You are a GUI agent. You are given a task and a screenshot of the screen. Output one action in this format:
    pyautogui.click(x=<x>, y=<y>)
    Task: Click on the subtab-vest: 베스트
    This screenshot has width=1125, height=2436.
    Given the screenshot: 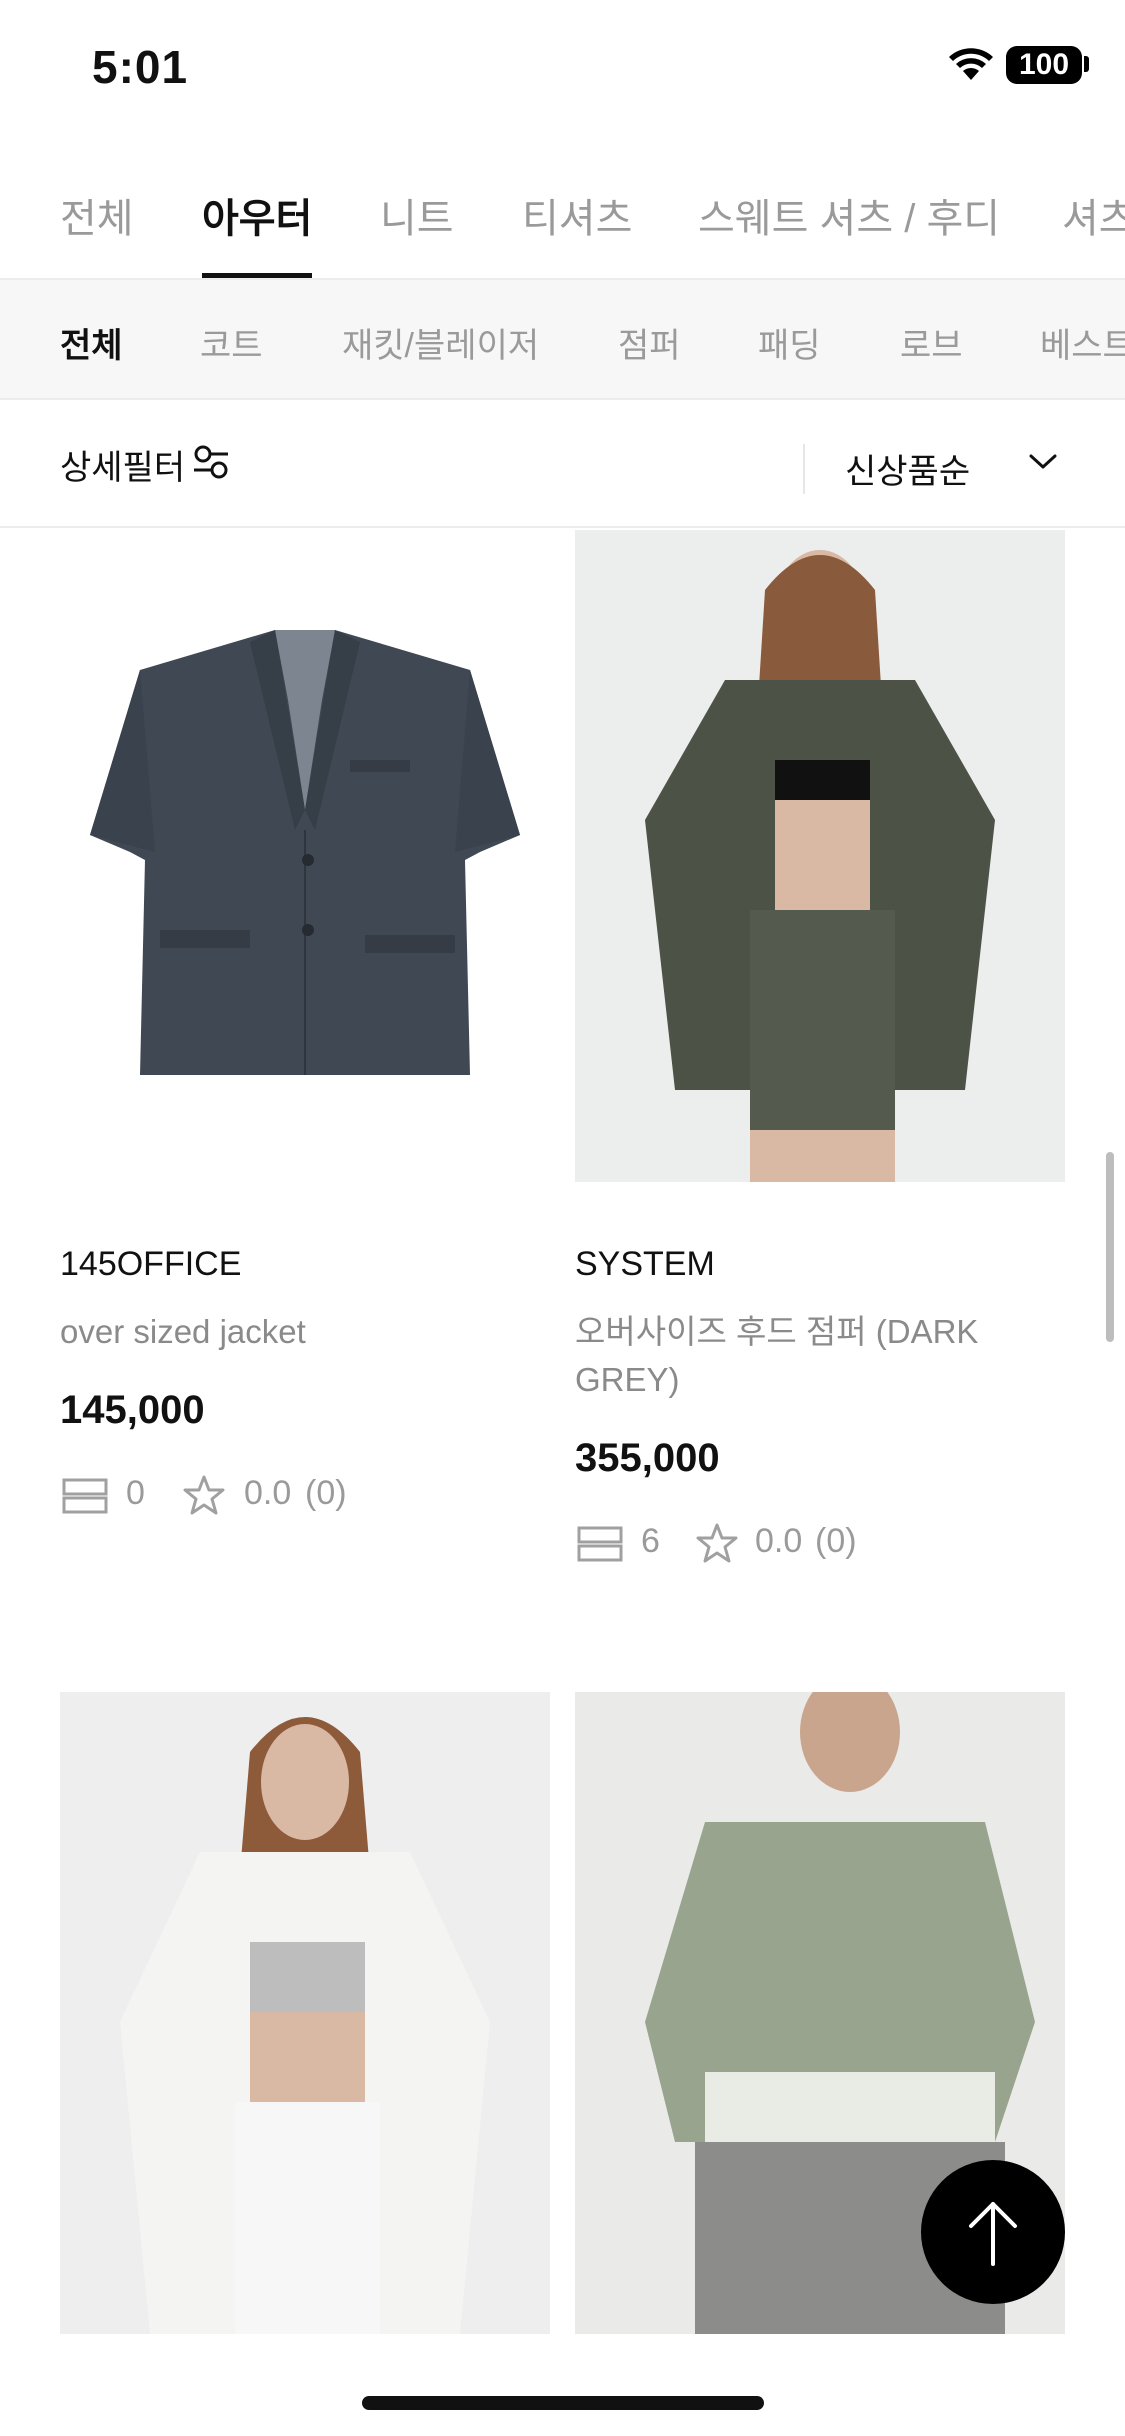 What is the action you would take?
    pyautogui.click(x=1082, y=342)
    